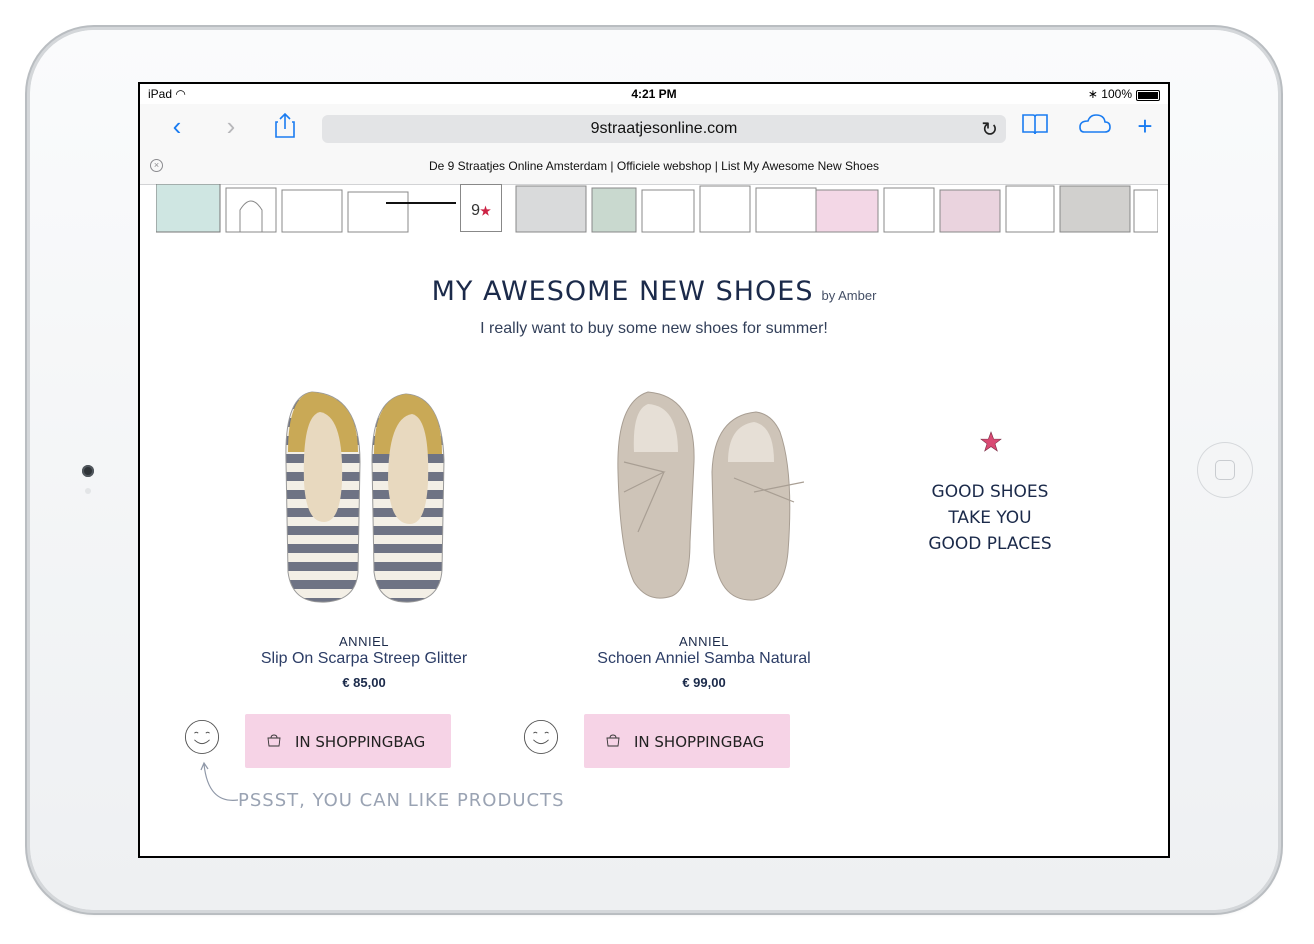  I want to click on home-square-icon, so click(1225, 470).